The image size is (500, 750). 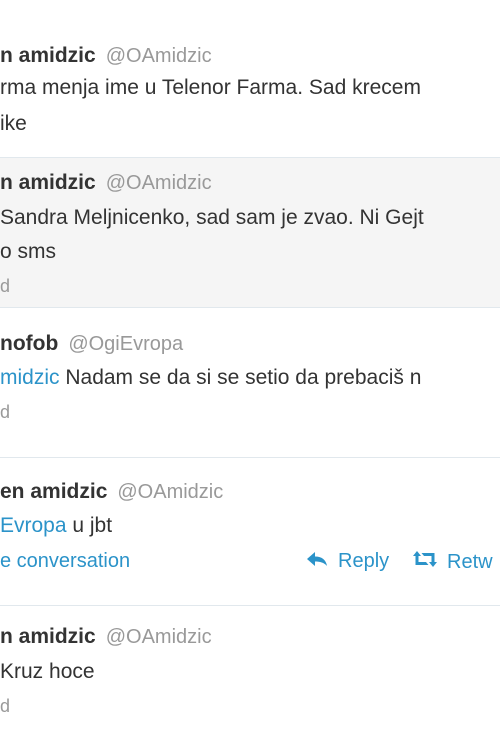 I want to click on tweet-header: en amidzic @OAmidzic, so click(x=111, y=492).